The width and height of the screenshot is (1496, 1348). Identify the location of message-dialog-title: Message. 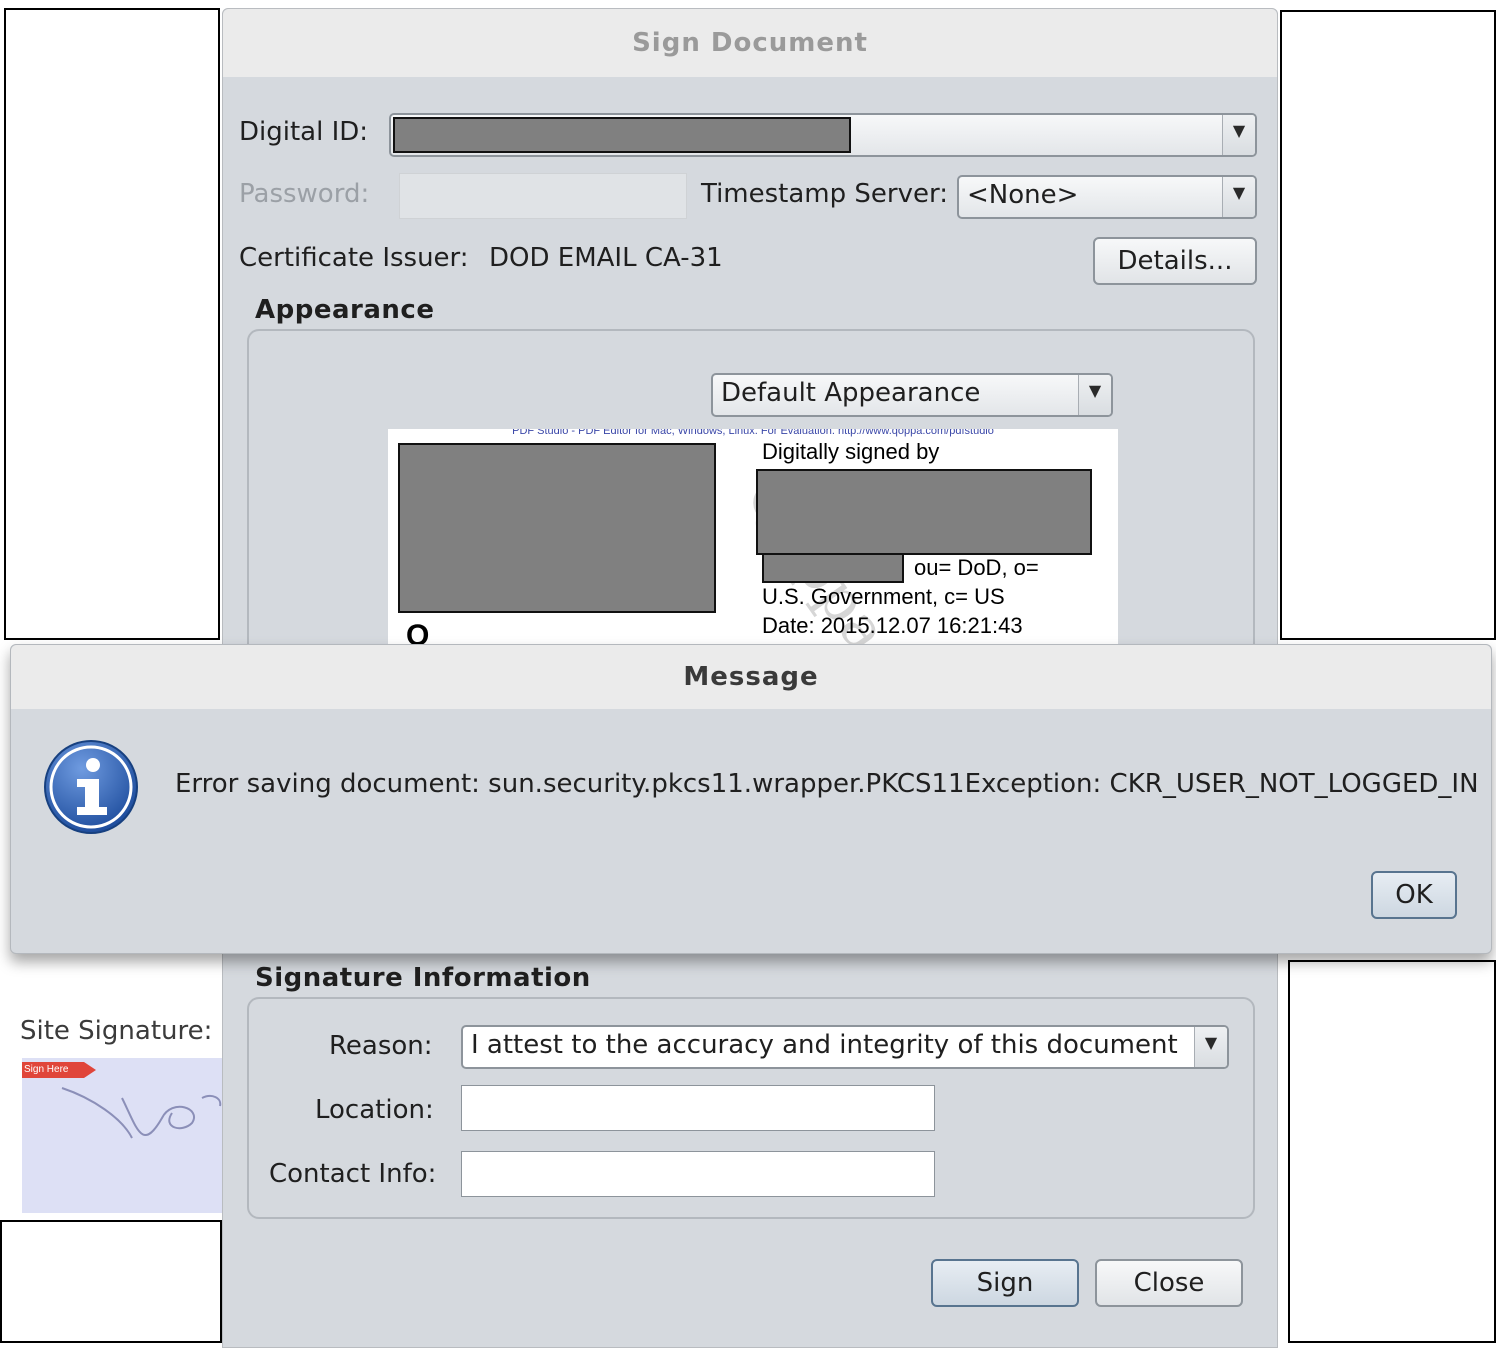
(751, 677).